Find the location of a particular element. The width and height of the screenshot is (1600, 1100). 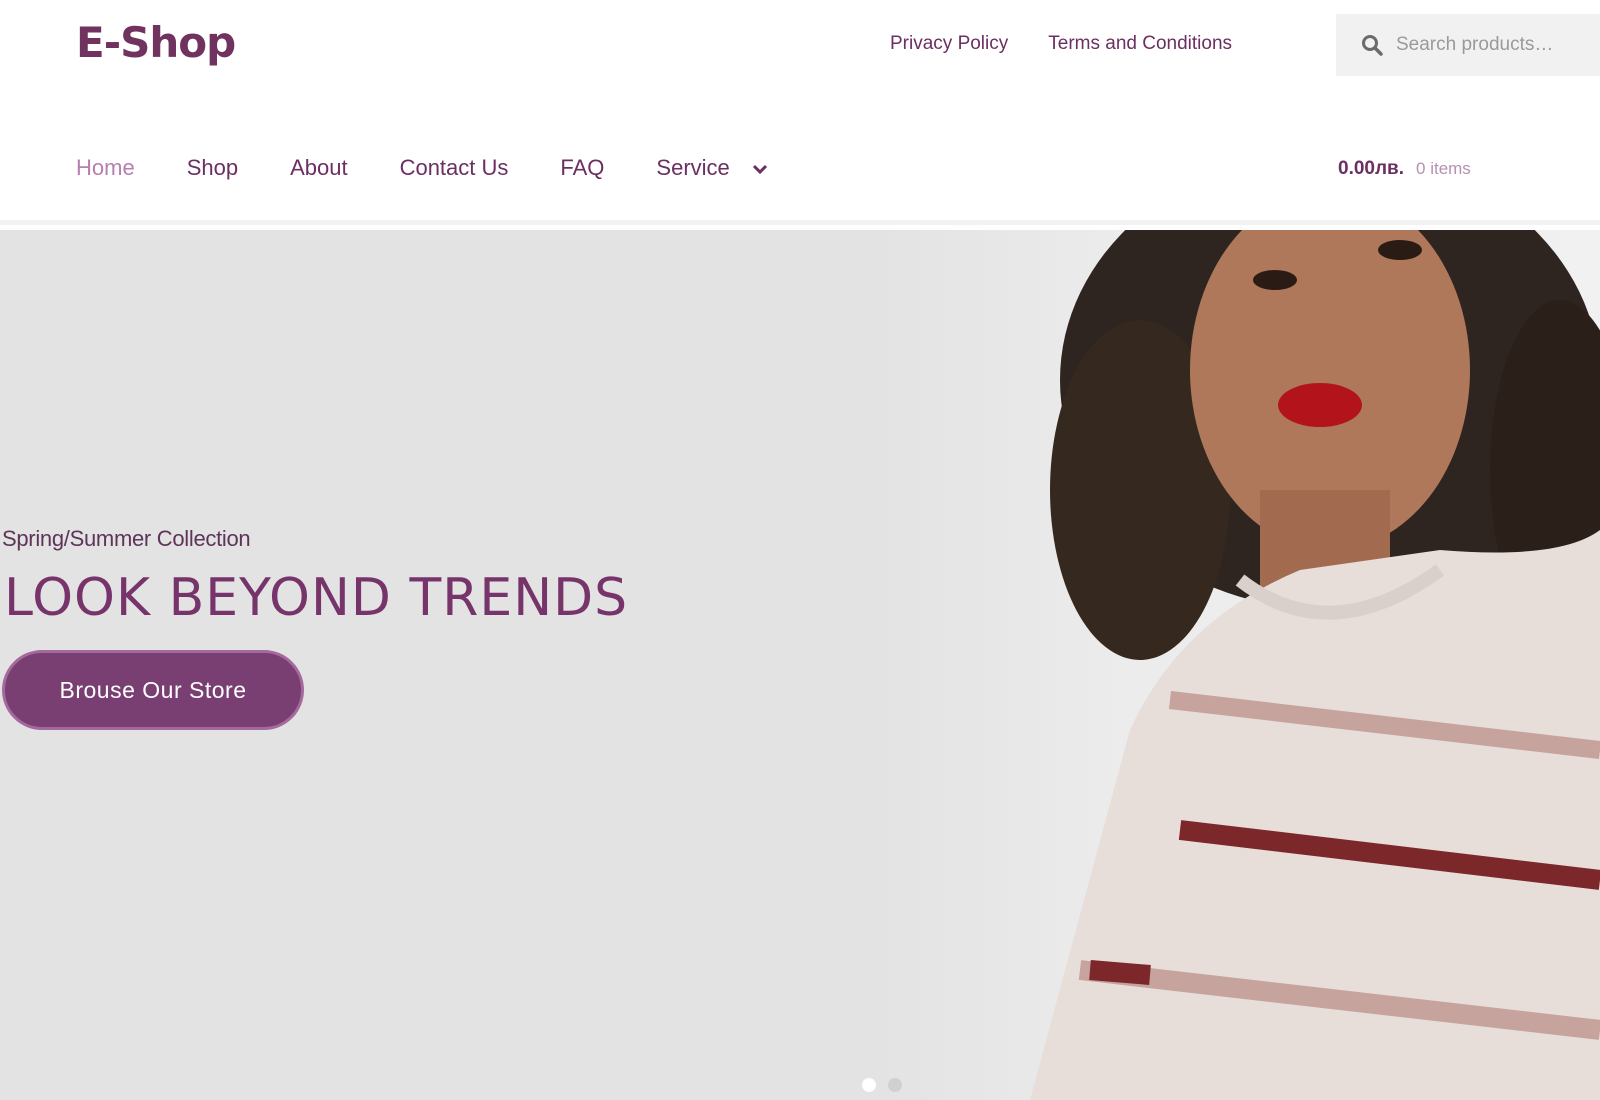

nav-item-label: Shop is located at coordinates (212, 167).